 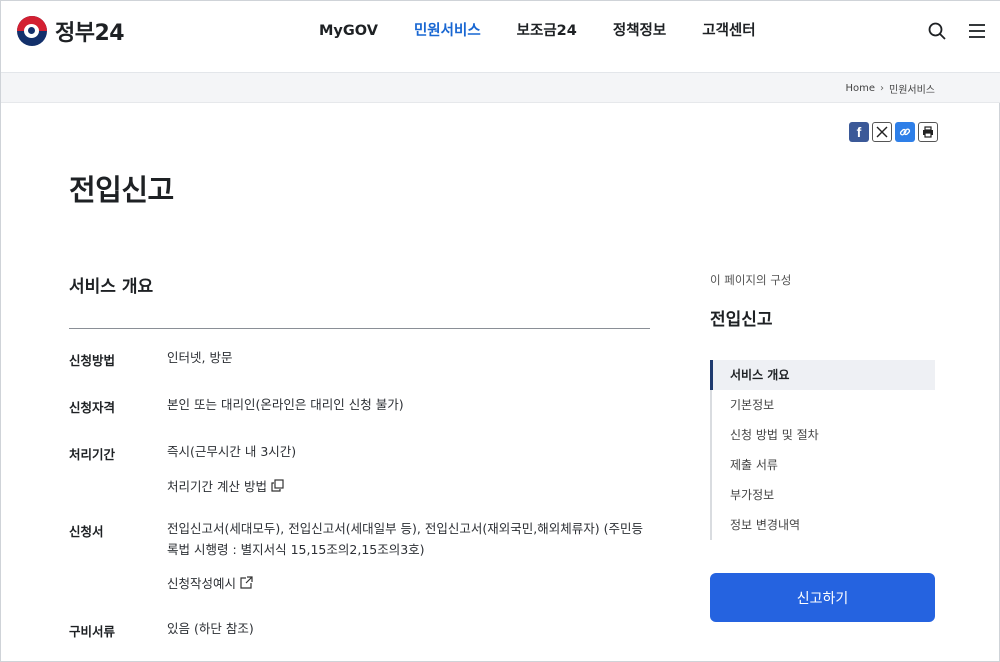 What do you see at coordinates (823, 465) in the screenshot?
I see `toc-item-documents: 제출 서류` at bounding box center [823, 465].